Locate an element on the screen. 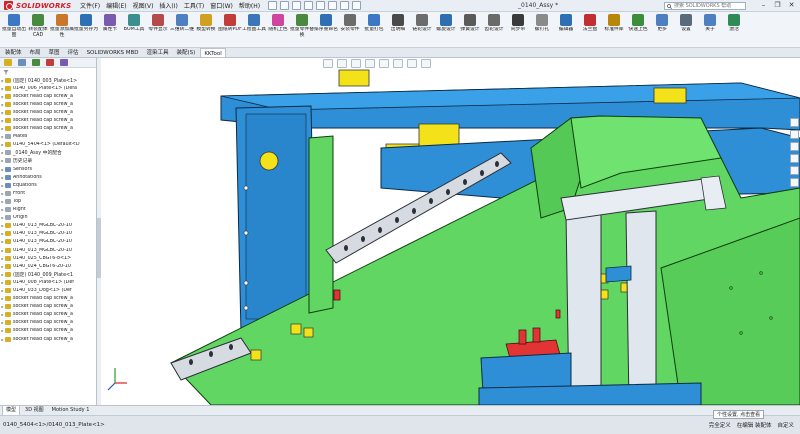 The height and width of the screenshot is (434, 800). ribbon-button: BOM工具 is located at coordinates (134, 29).